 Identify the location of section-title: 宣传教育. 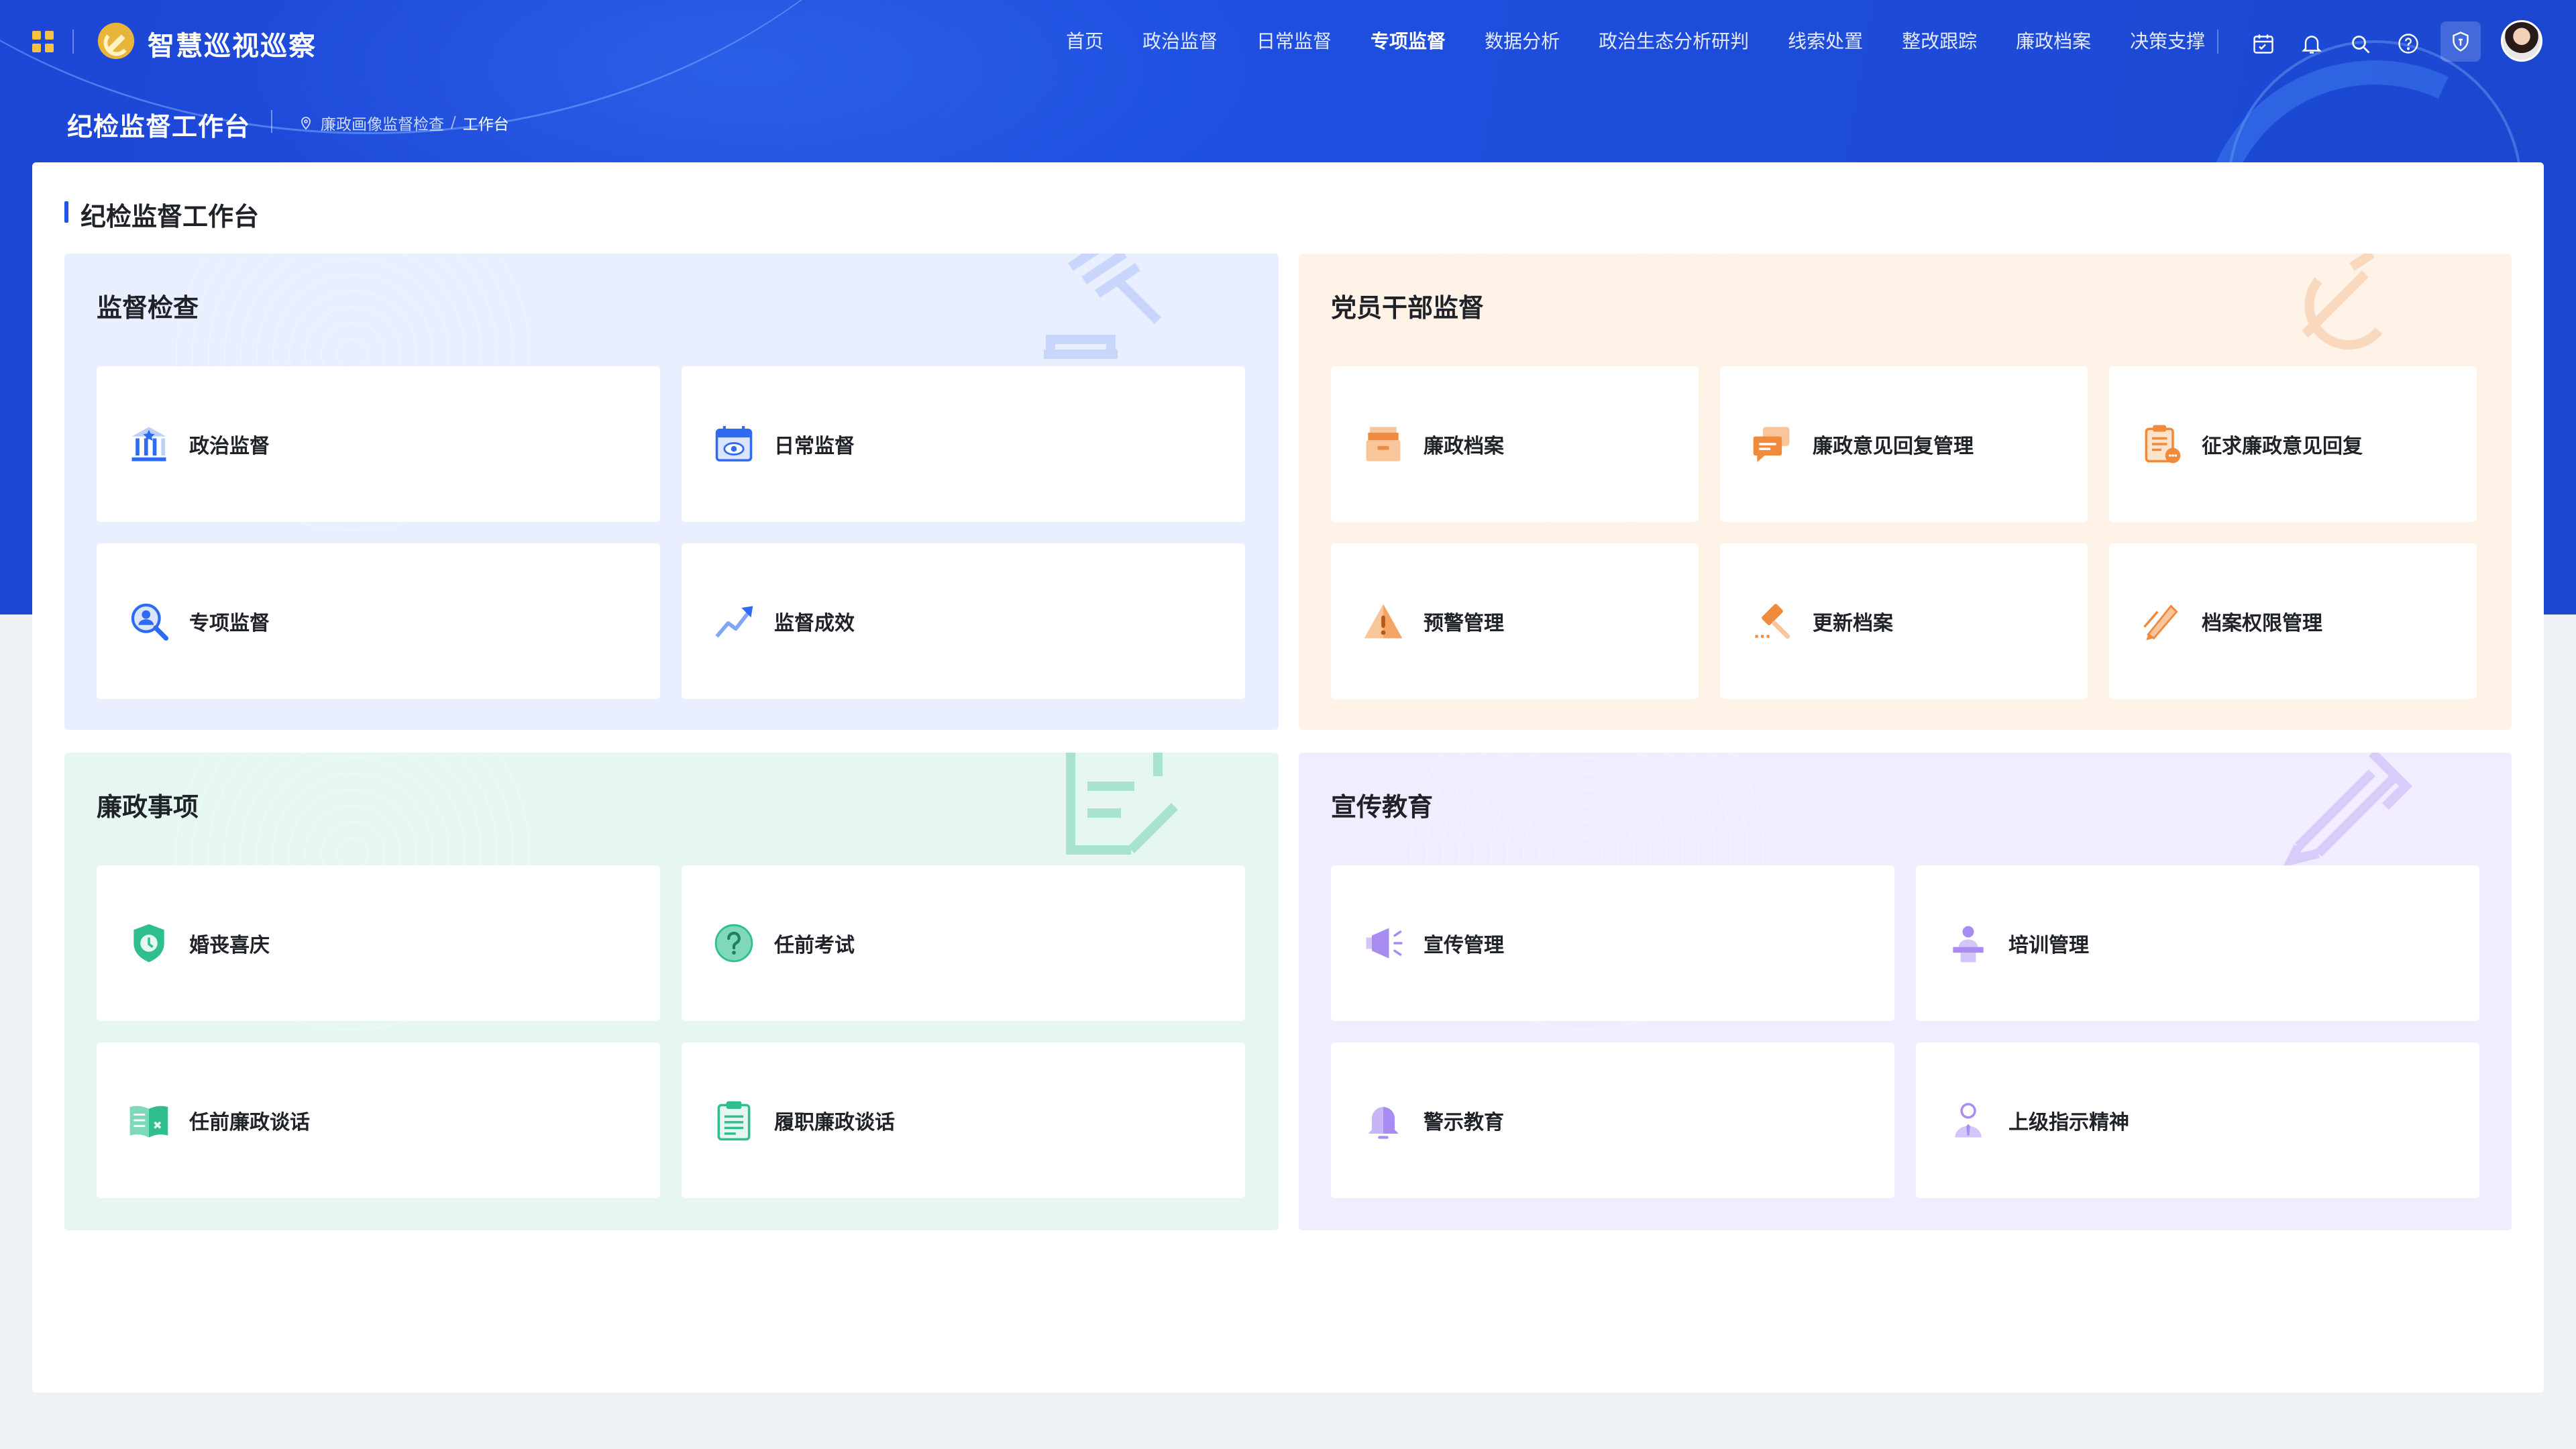
(1382, 807).